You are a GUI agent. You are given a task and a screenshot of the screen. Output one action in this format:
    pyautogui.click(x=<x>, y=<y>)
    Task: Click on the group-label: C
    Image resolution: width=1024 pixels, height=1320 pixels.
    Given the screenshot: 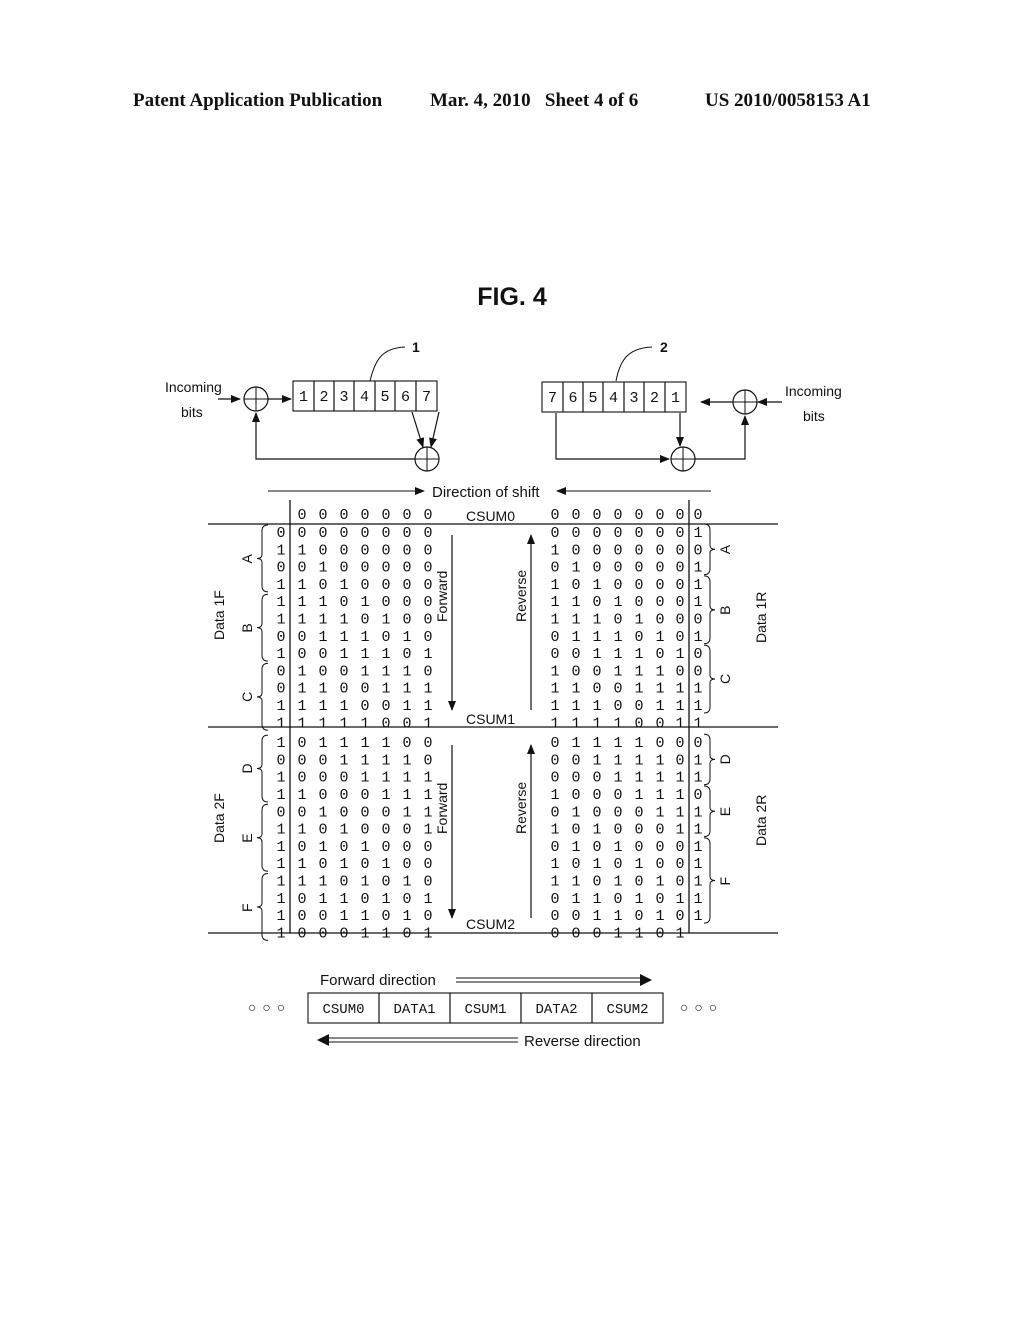 What is the action you would take?
    pyautogui.click(x=725, y=679)
    